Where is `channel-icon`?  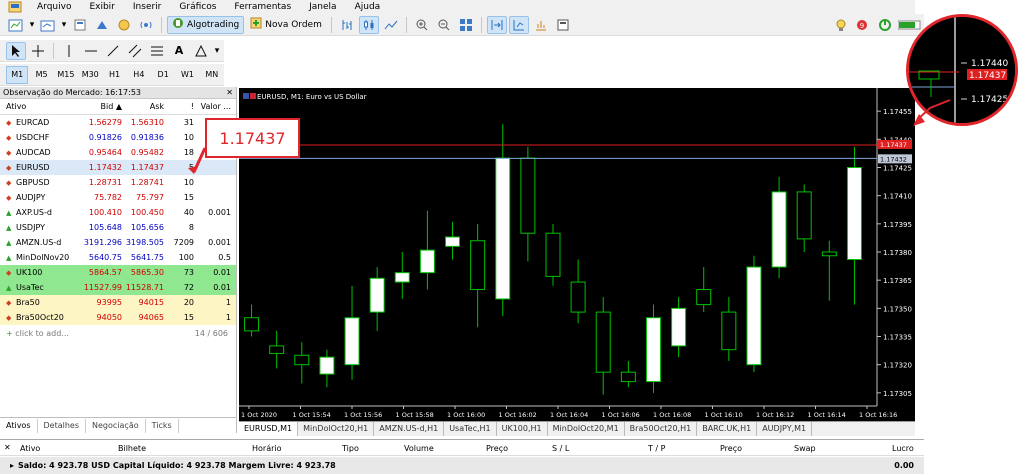
channel-icon is located at coordinates (135, 51).